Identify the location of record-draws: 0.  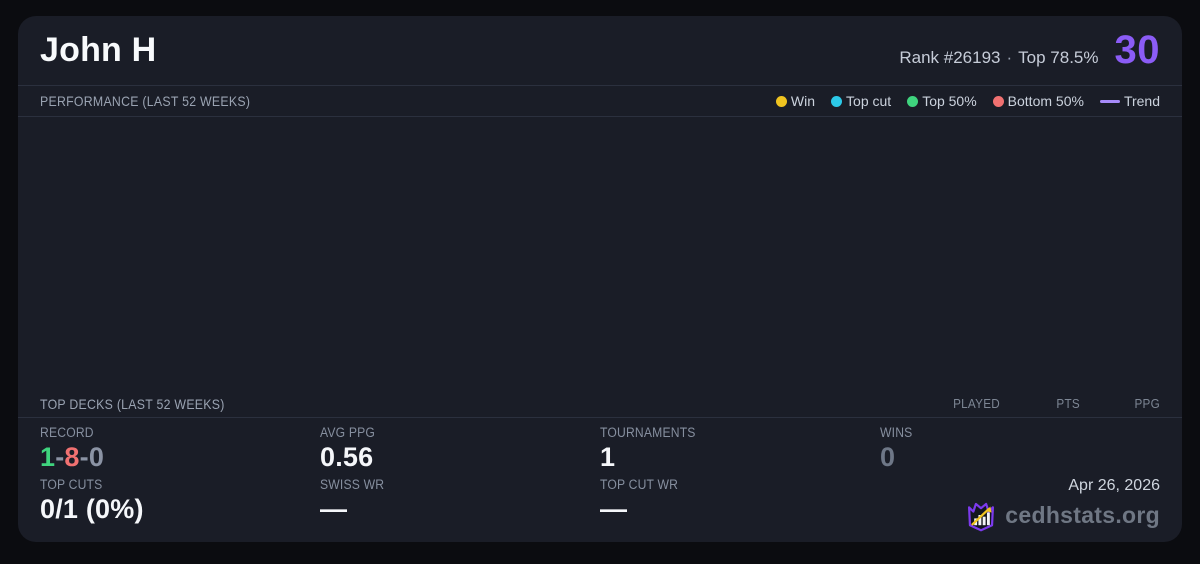
(96, 457).